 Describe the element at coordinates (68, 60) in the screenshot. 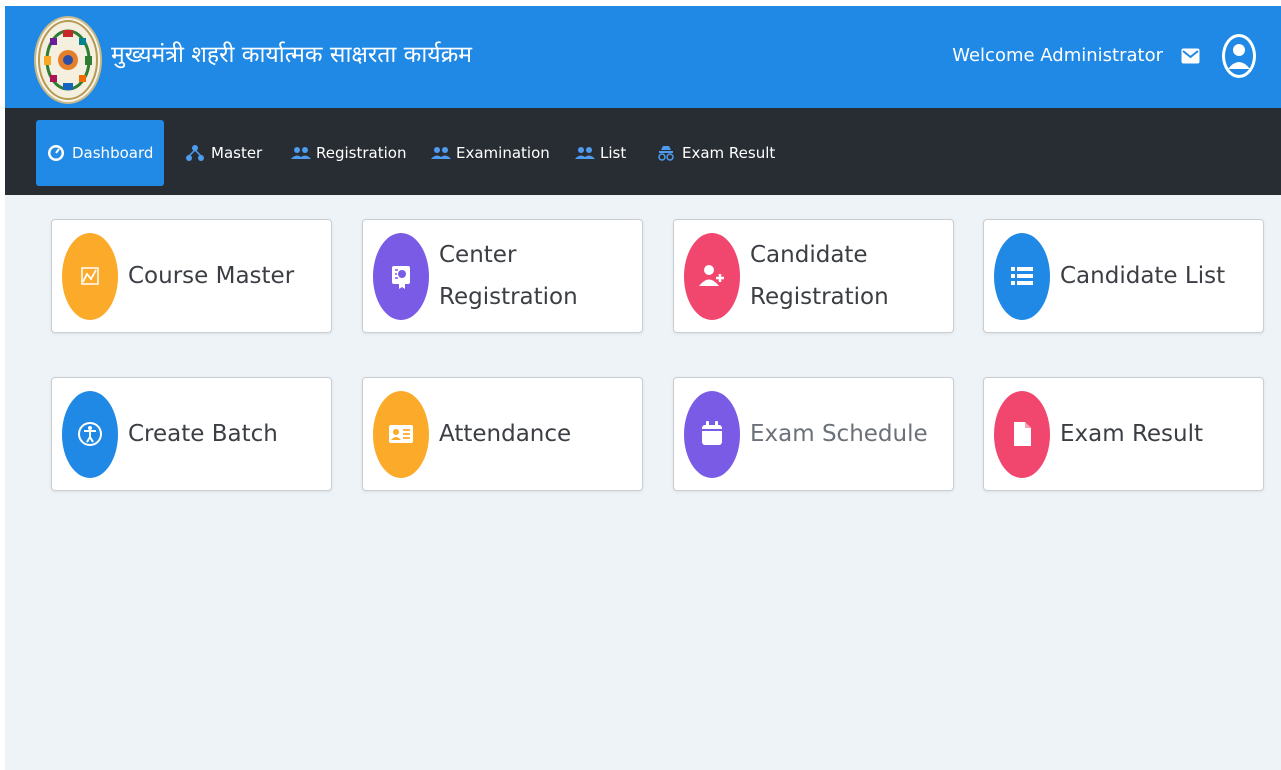

I see `emblem-logo-icon` at that location.